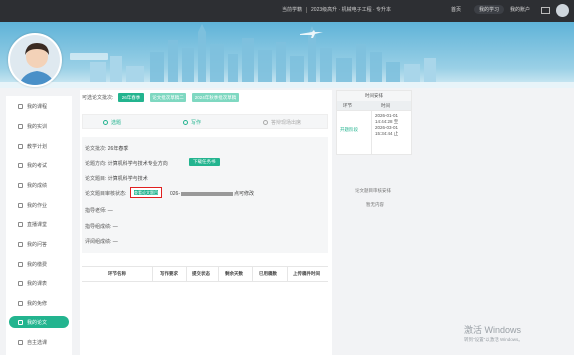 The image size is (574, 355). I want to click on view-topic-button-highlight: 查看论文题目, so click(146, 192).